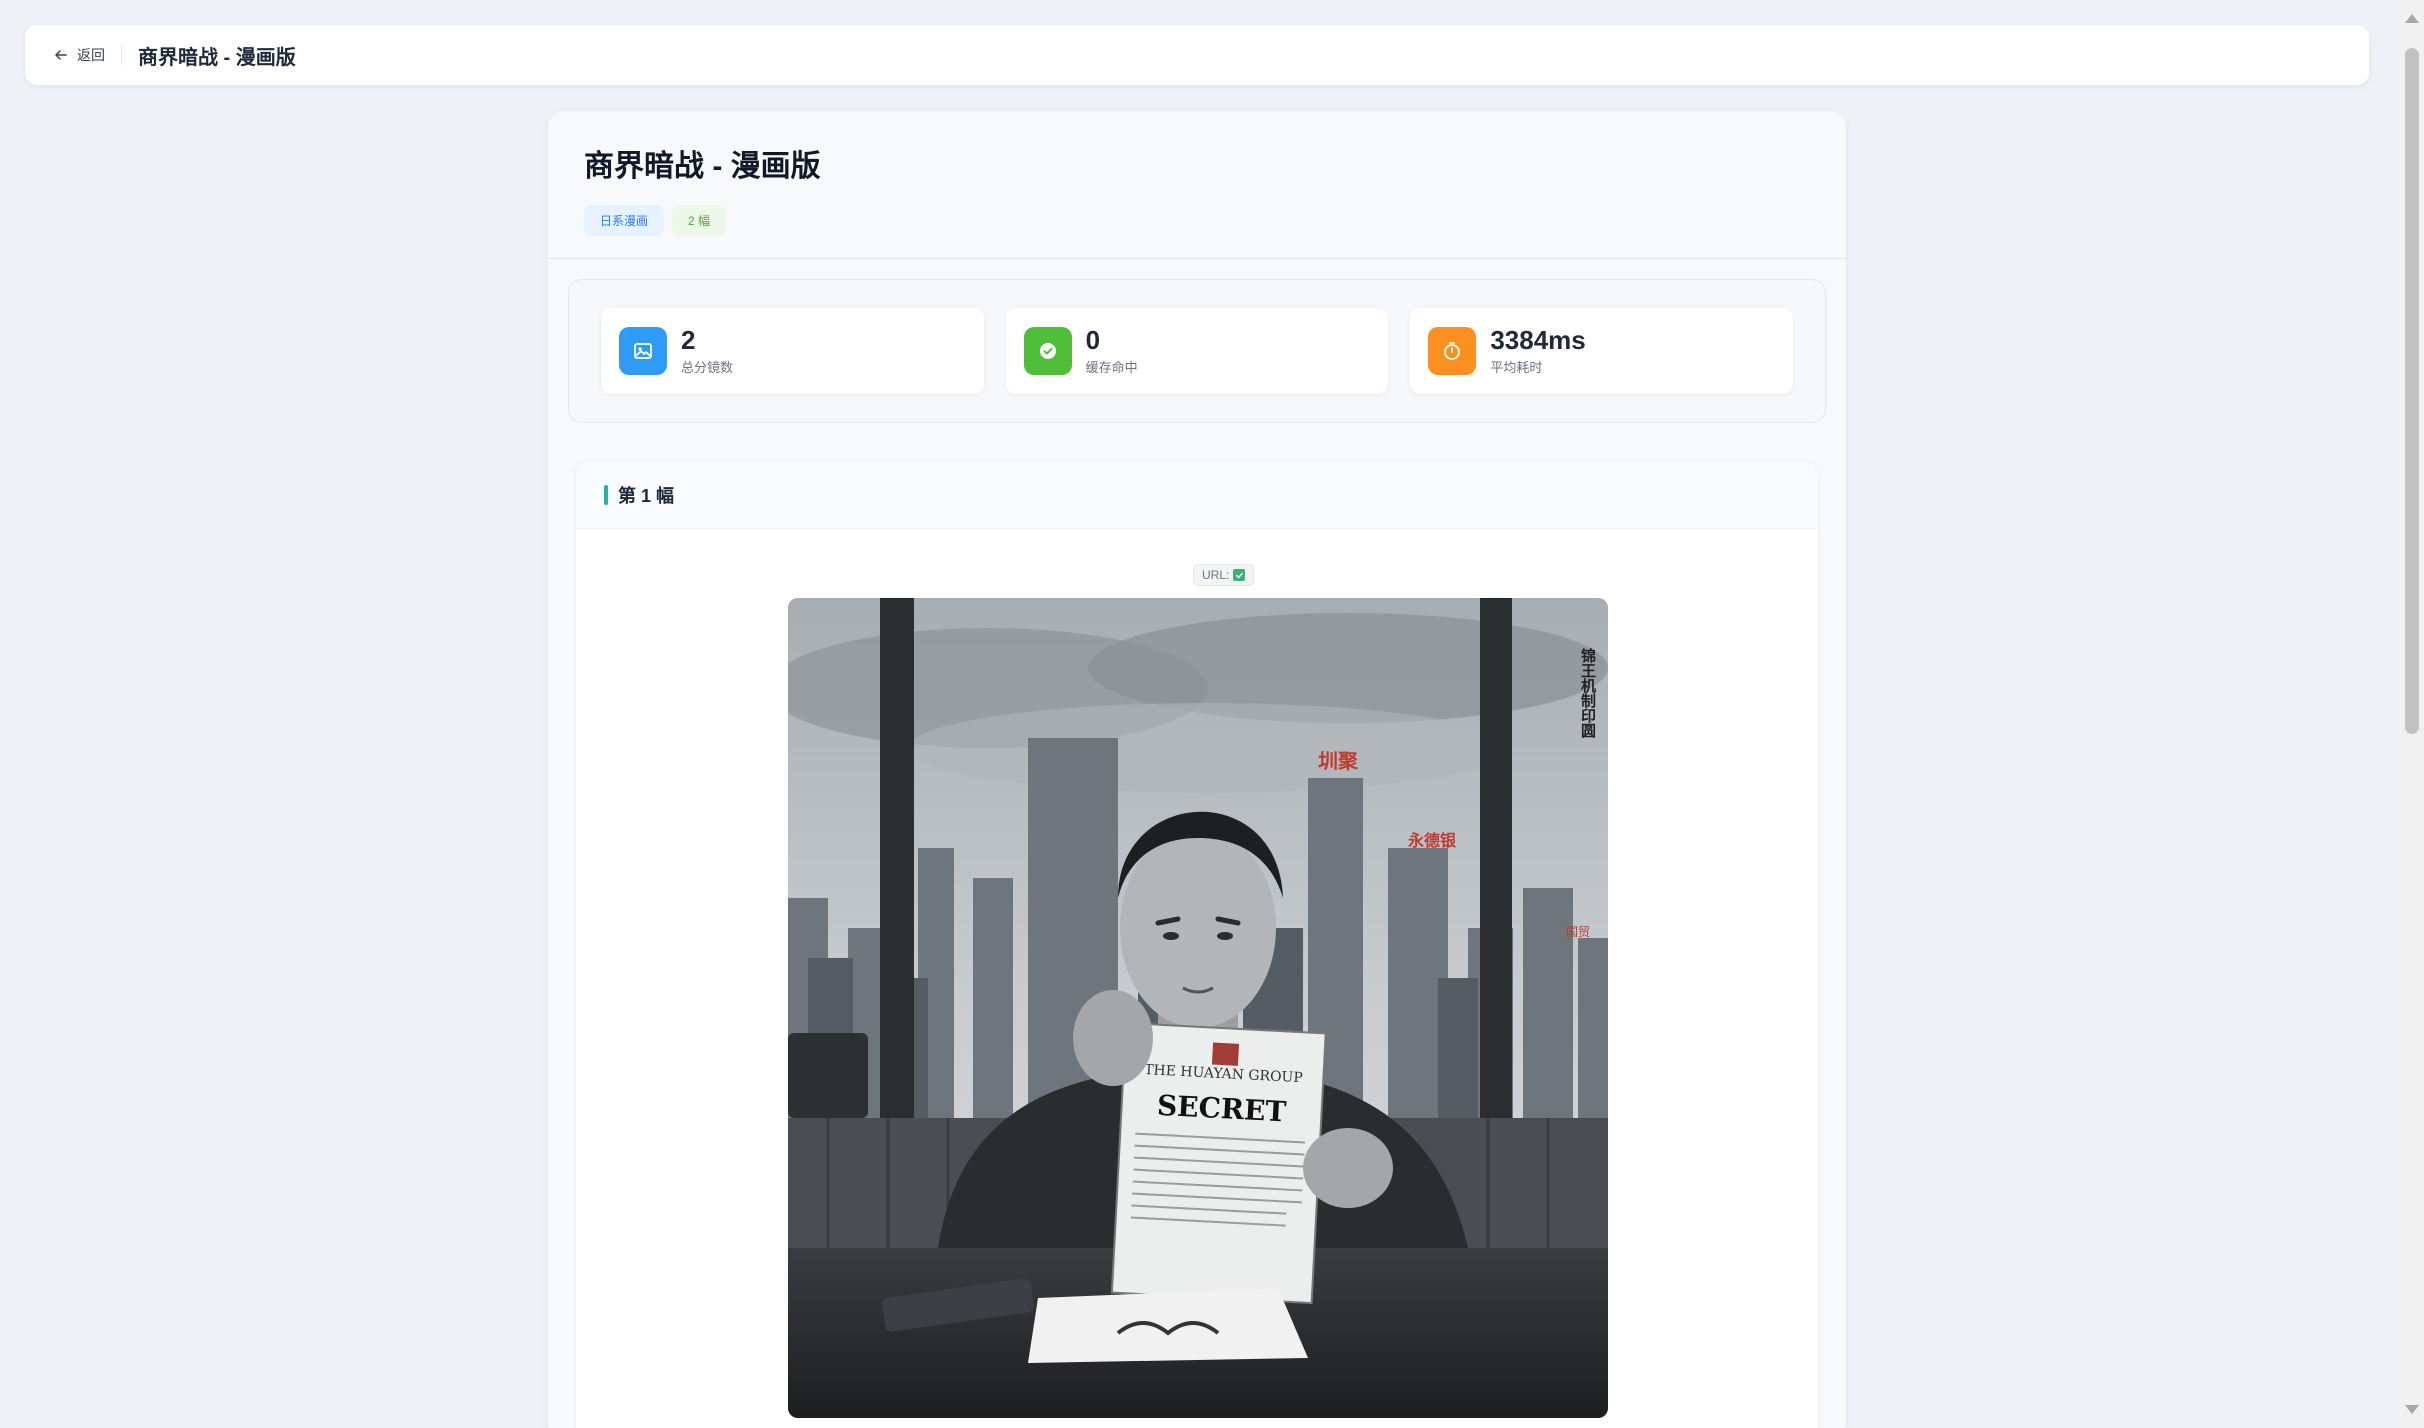 The width and height of the screenshot is (2424, 1428). I want to click on scroll-up-icon, so click(2412, 18).